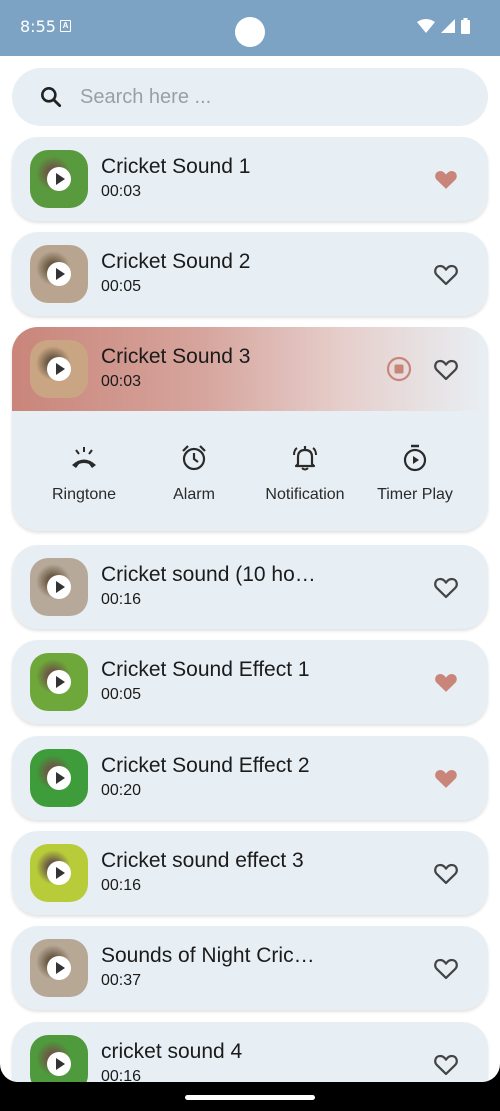 The image size is (500, 1111). Describe the element at coordinates (305, 494) in the screenshot. I see `action-label: Notification` at that location.